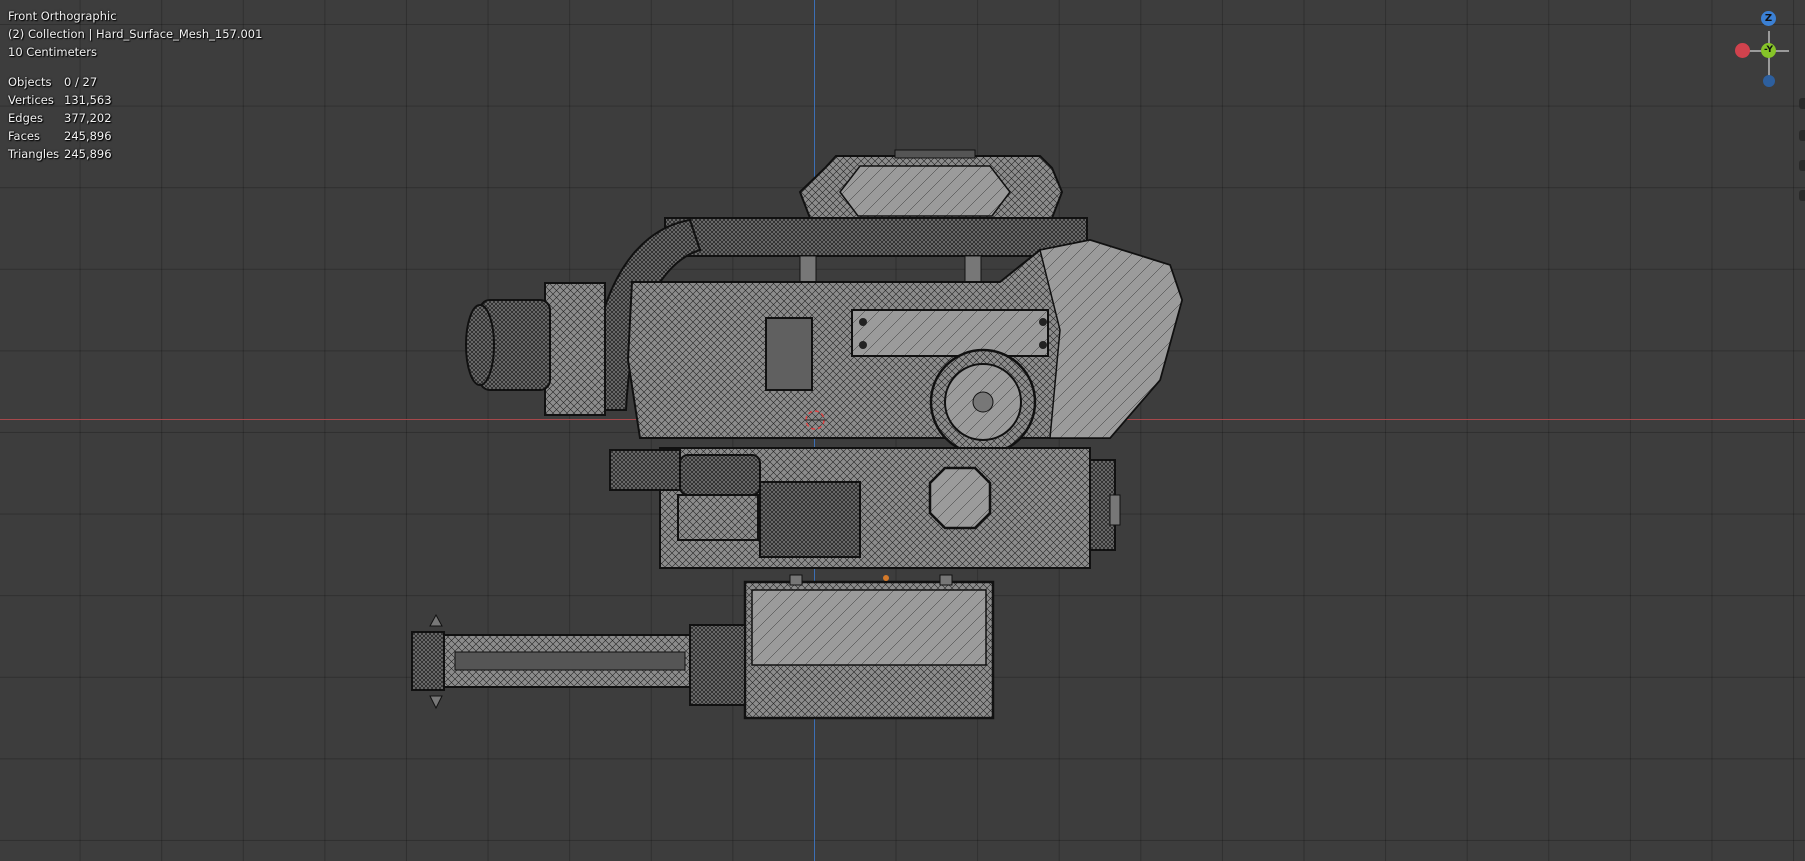 The image size is (1805, 861). I want to click on round-port, so click(983, 402).